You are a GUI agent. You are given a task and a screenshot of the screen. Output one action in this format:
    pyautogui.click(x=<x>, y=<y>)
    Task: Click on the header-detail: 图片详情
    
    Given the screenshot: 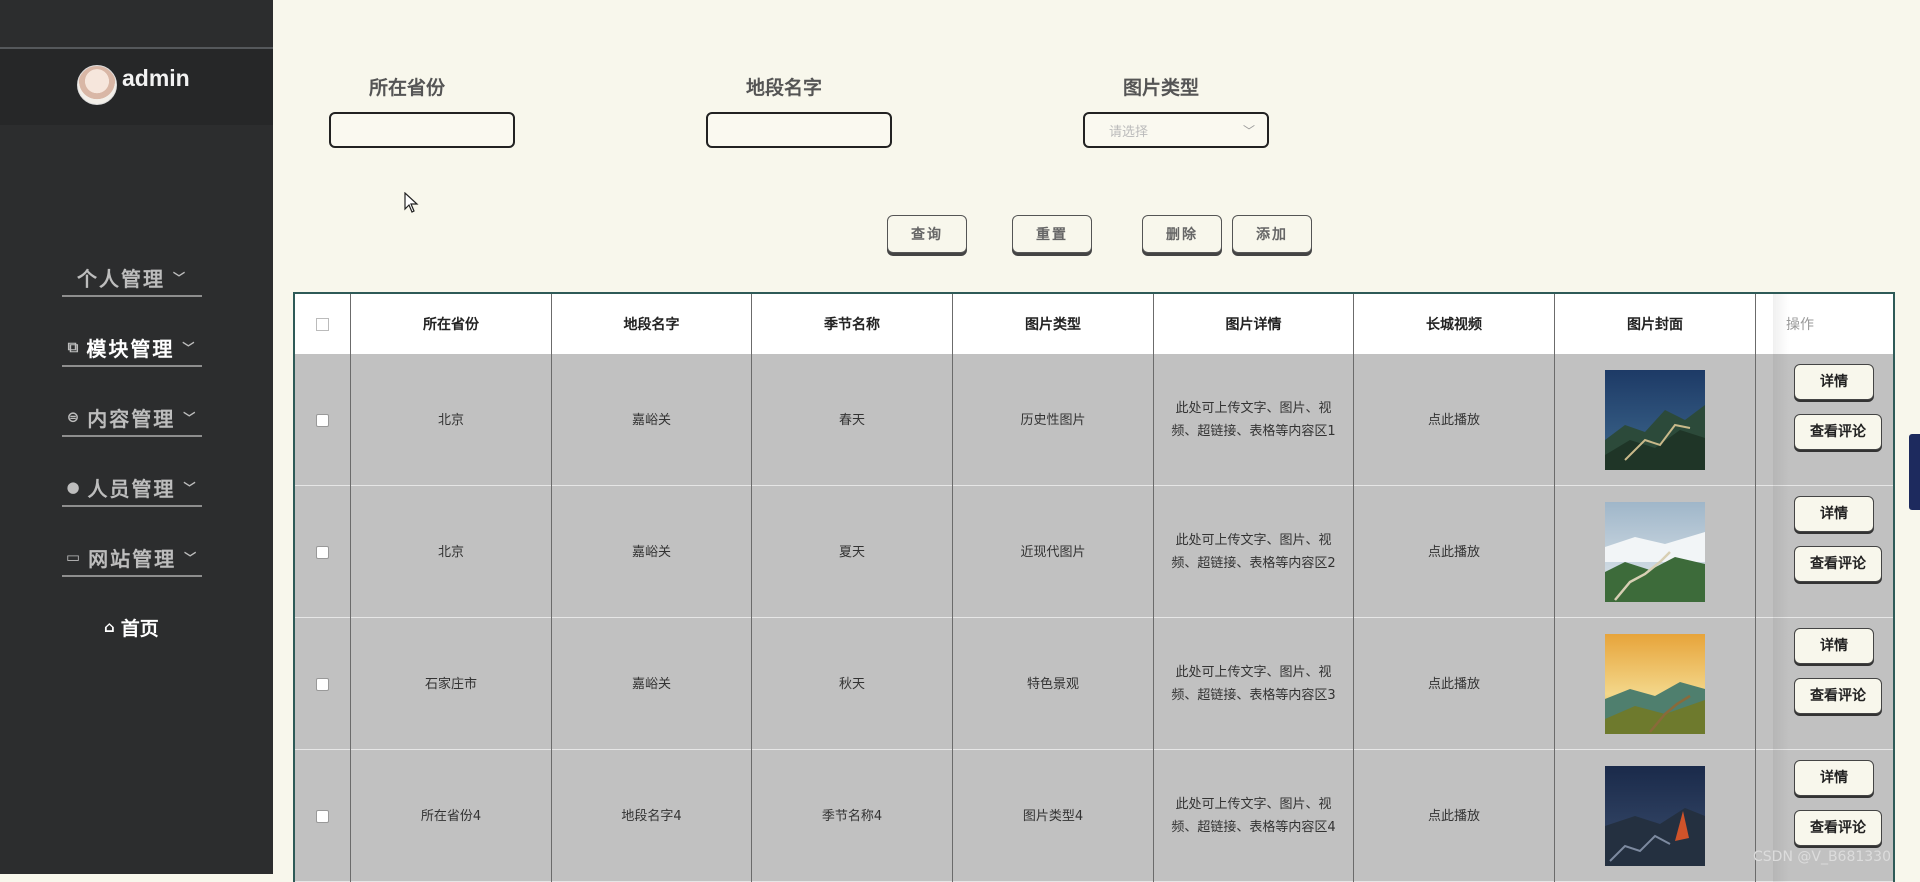 What is the action you would take?
    pyautogui.click(x=1254, y=324)
    